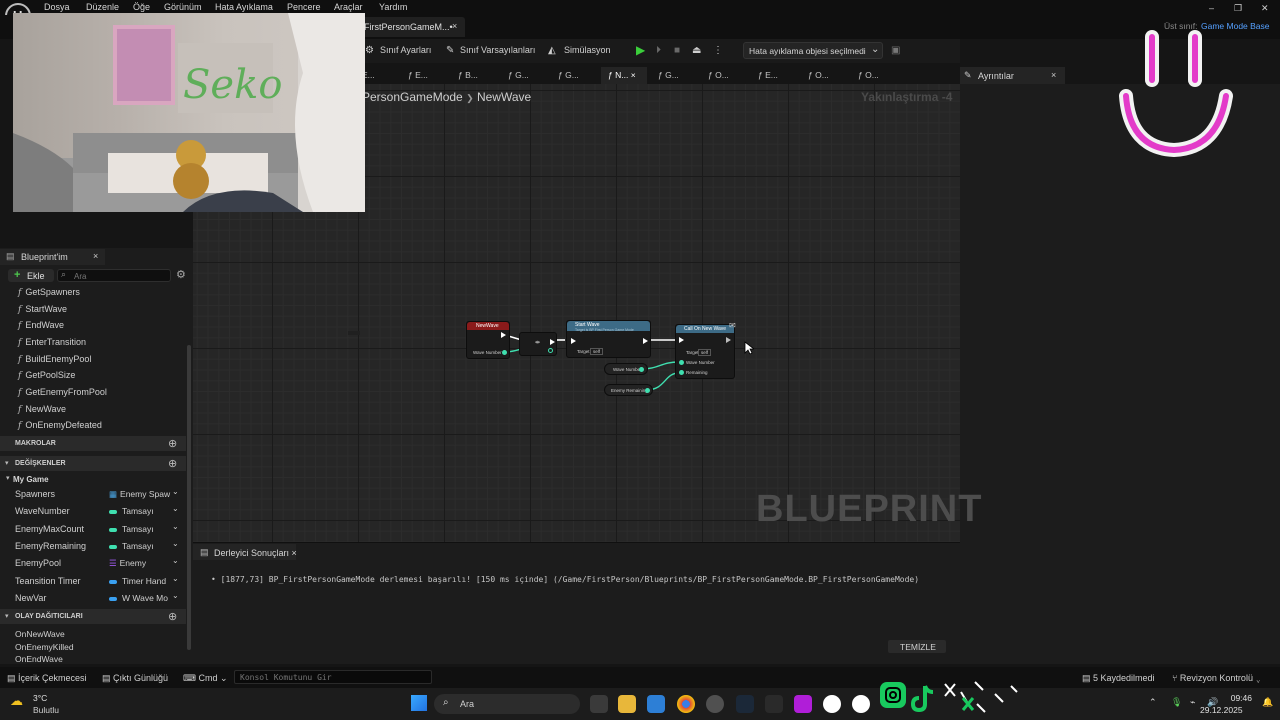  What do you see at coordinates (497, 50) in the screenshot?
I see `class-defaults-button: Sınıf Varsayılanları` at bounding box center [497, 50].